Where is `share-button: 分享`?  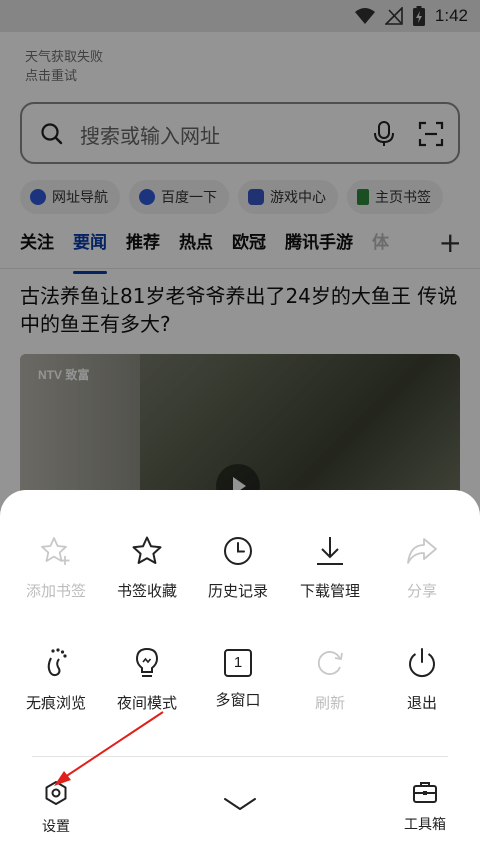
share-button: 分享 is located at coordinates (422, 567).